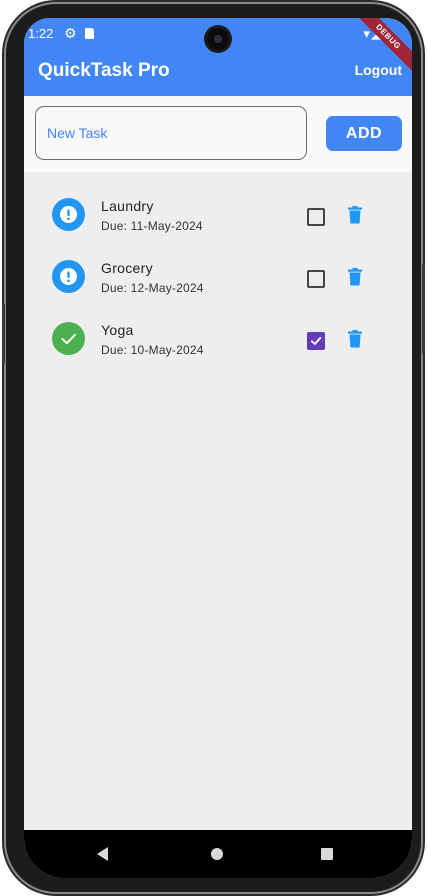 The image size is (427, 896). What do you see at coordinates (218, 57) in the screenshot?
I see `app-bar: 1:22 ⚙ ▾◢▮ DEBUG QuickTask Pro Logout` at bounding box center [218, 57].